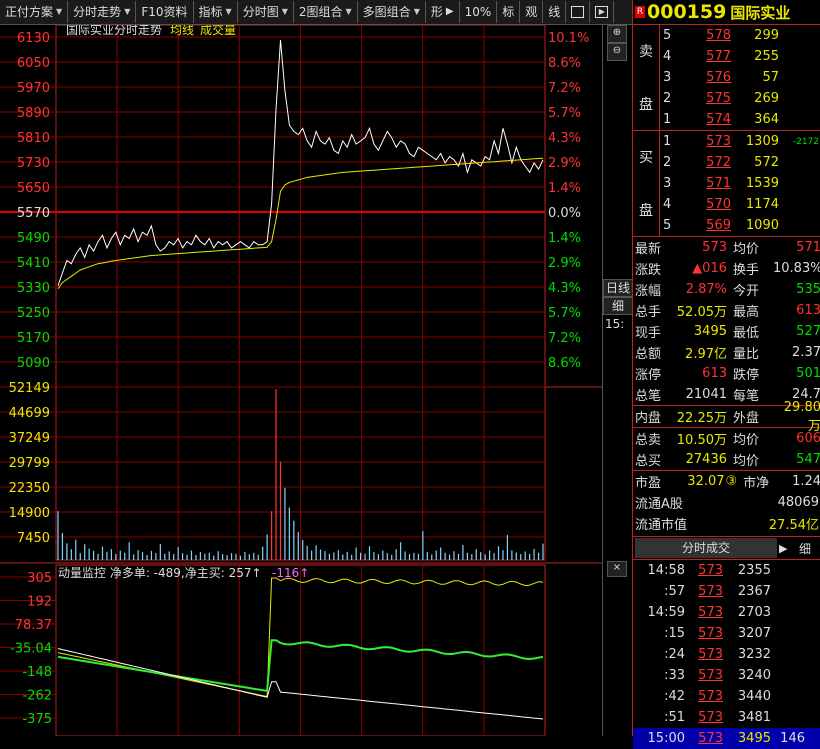 This screenshot has height=749, width=820. Describe the element at coordinates (706, 394) in the screenshot. I see `stat-value: 21041` at that location.